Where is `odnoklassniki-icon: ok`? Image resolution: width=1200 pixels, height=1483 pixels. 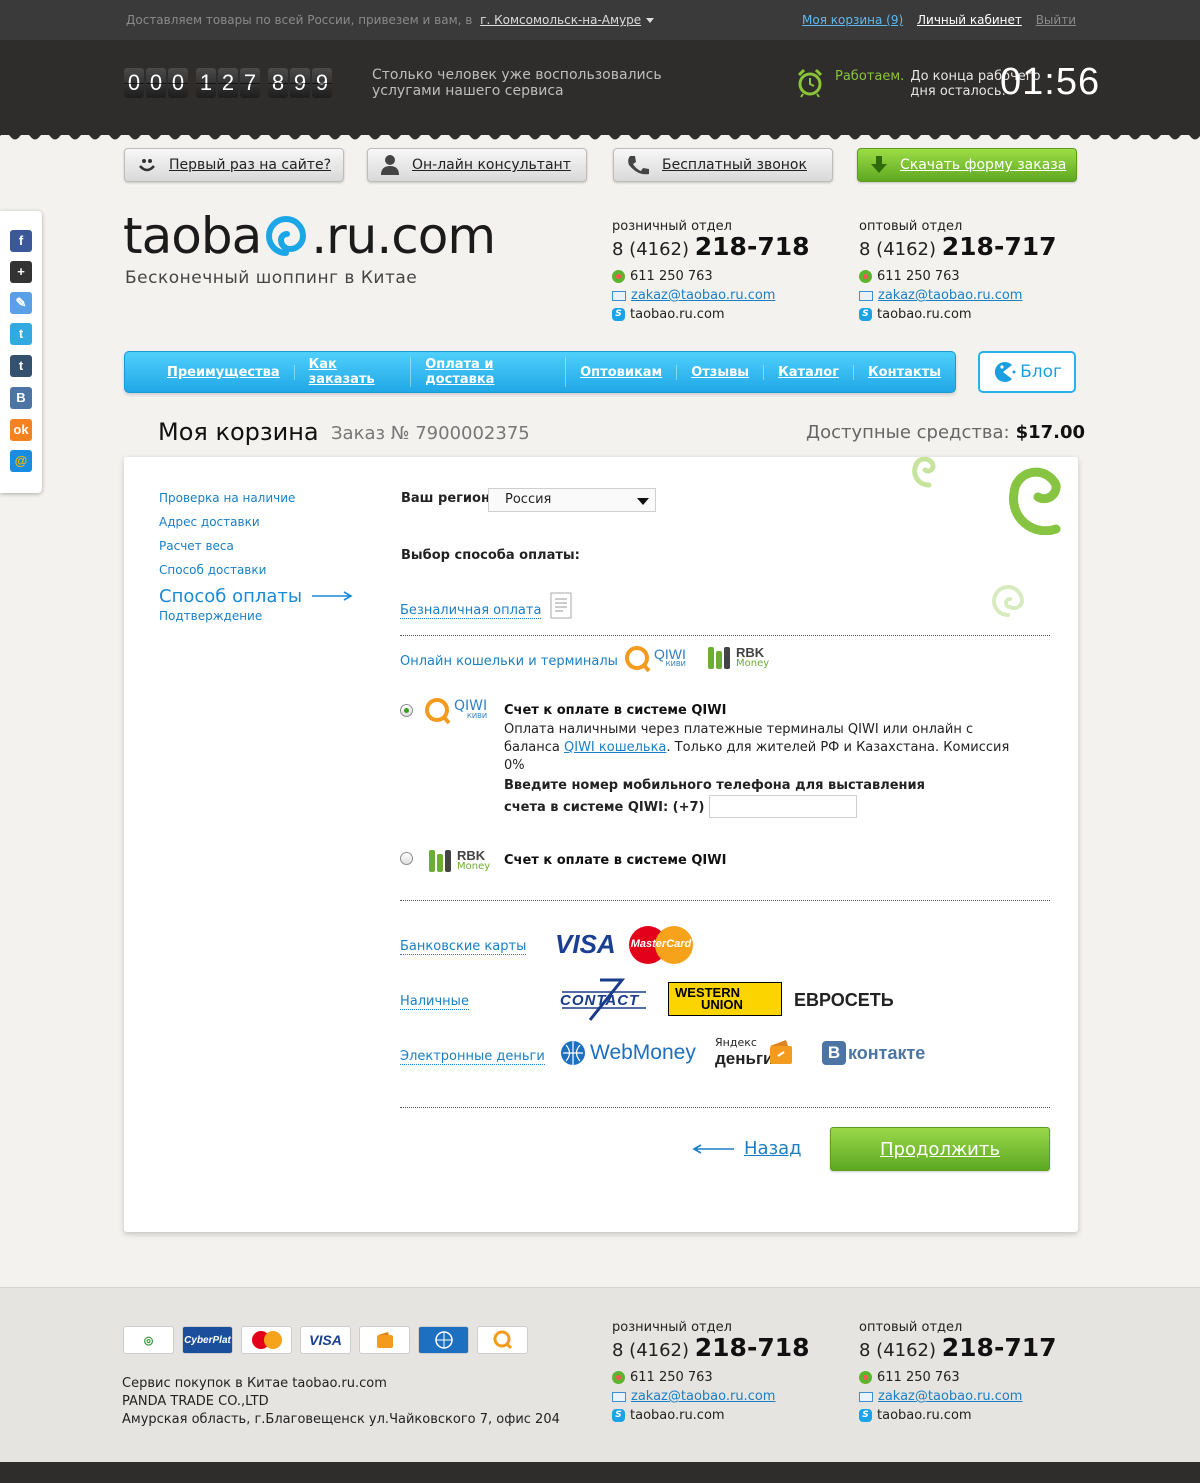
odnoklassniki-icon: ok is located at coordinates (21, 430).